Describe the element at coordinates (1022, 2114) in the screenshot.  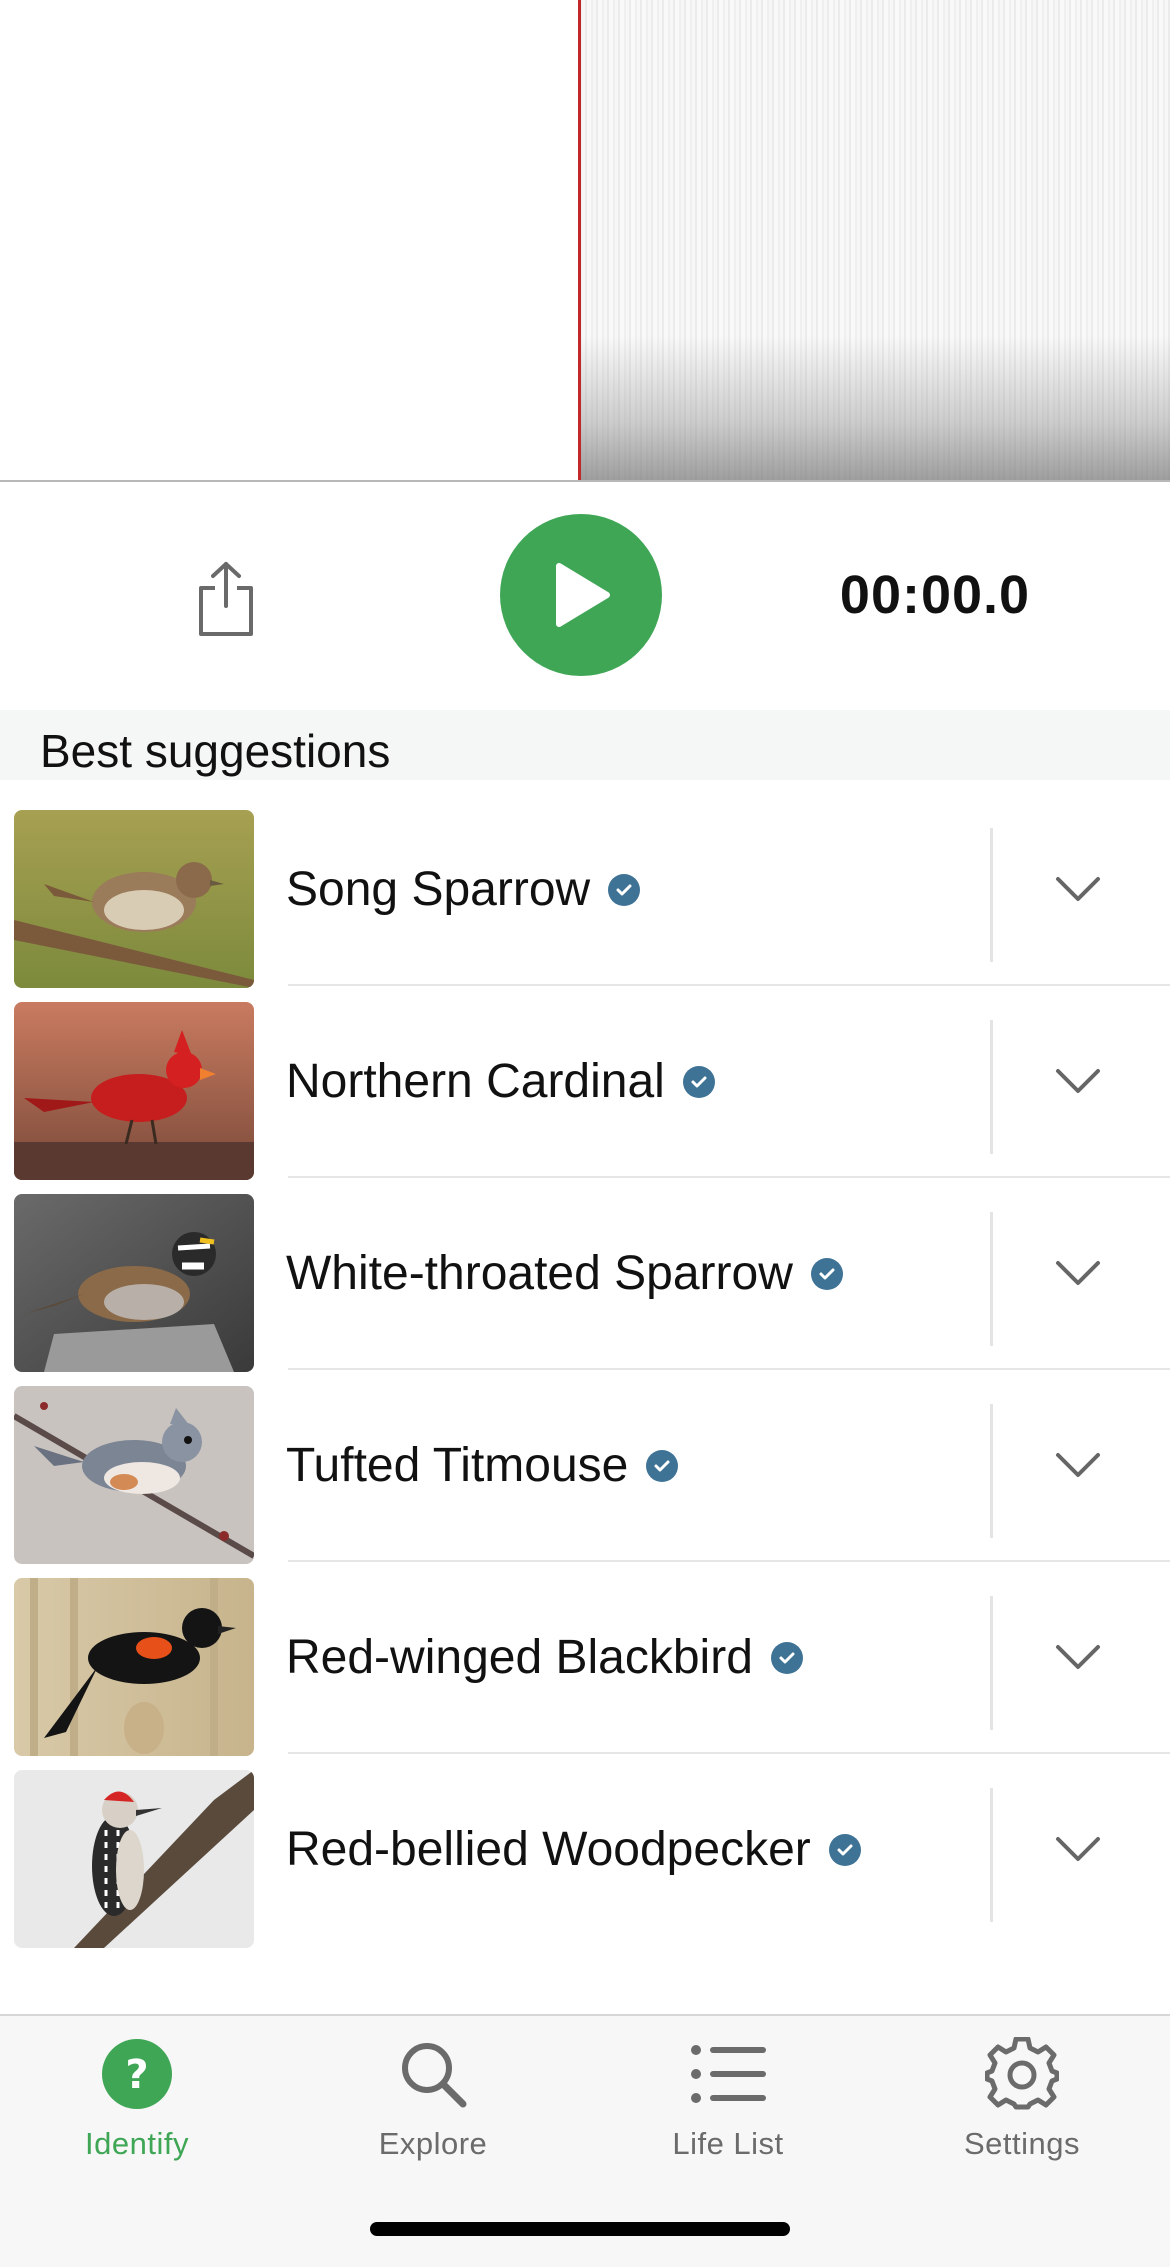
I see `tab-settings: Settings` at that location.